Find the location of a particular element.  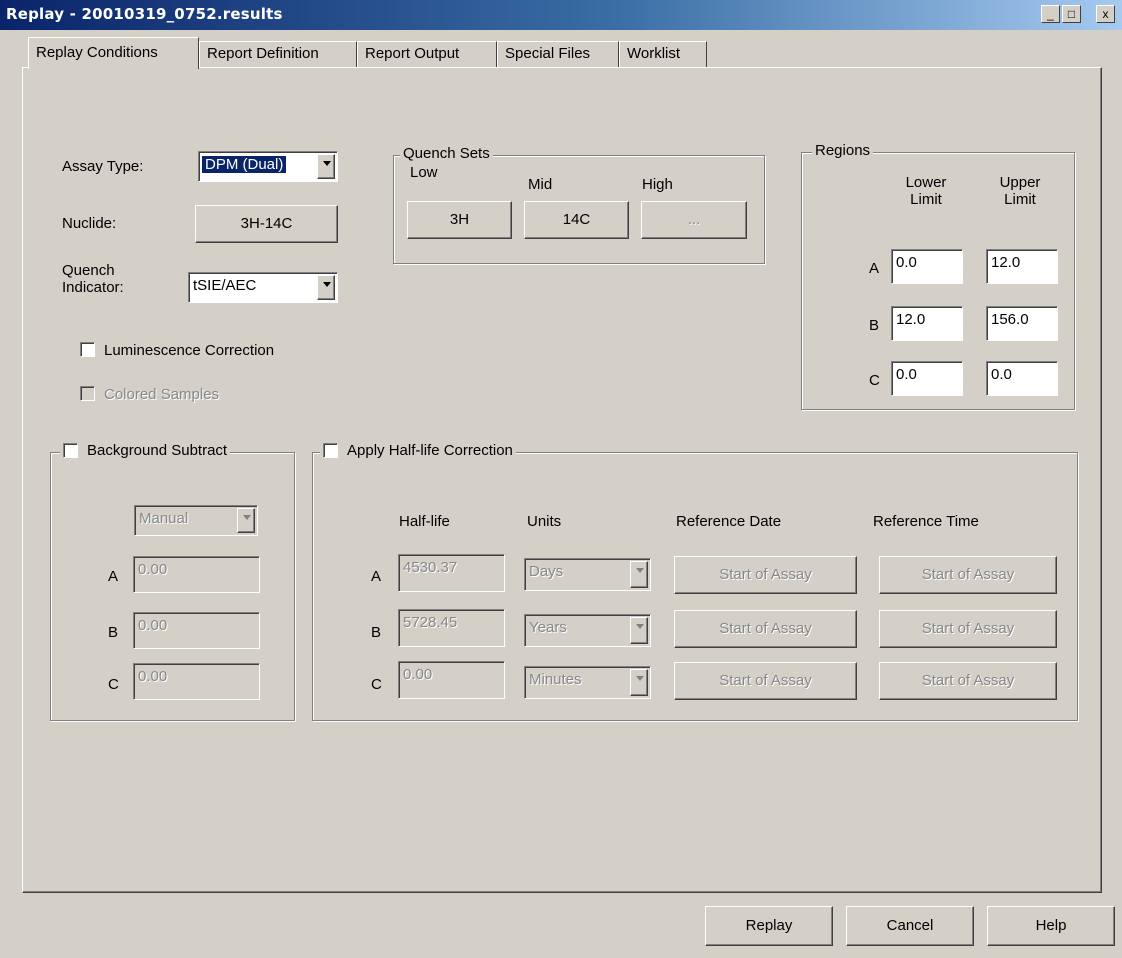

close-icon: x is located at coordinates (1105, 14).